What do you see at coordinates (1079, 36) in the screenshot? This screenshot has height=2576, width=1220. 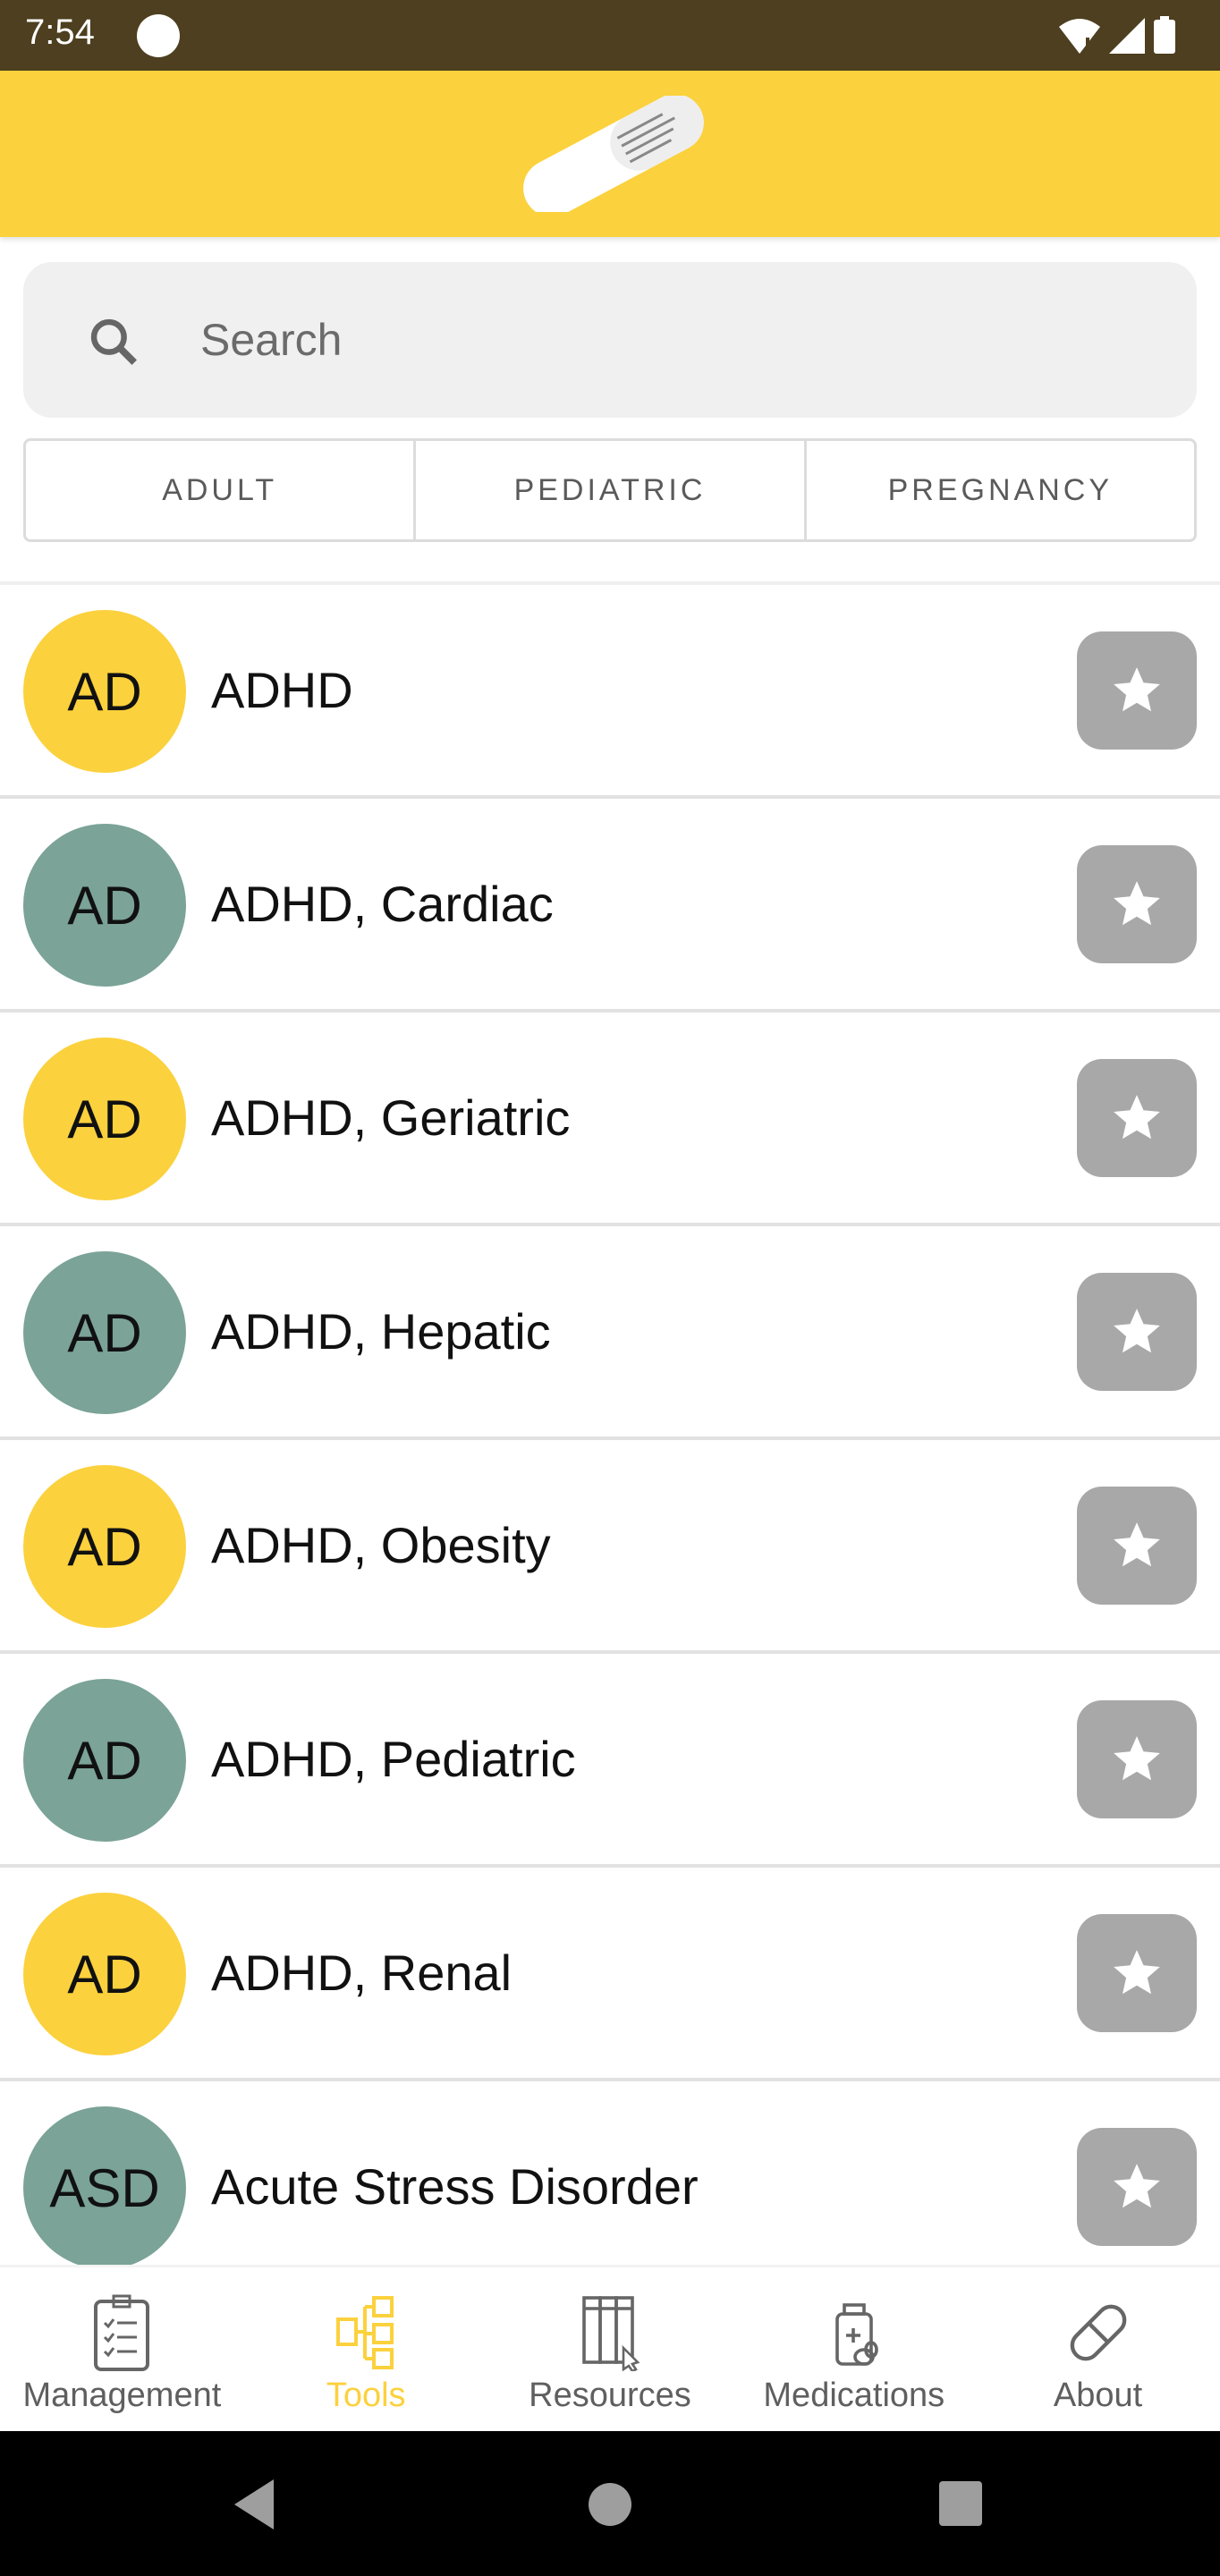 I see `wifi-icon` at bounding box center [1079, 36].